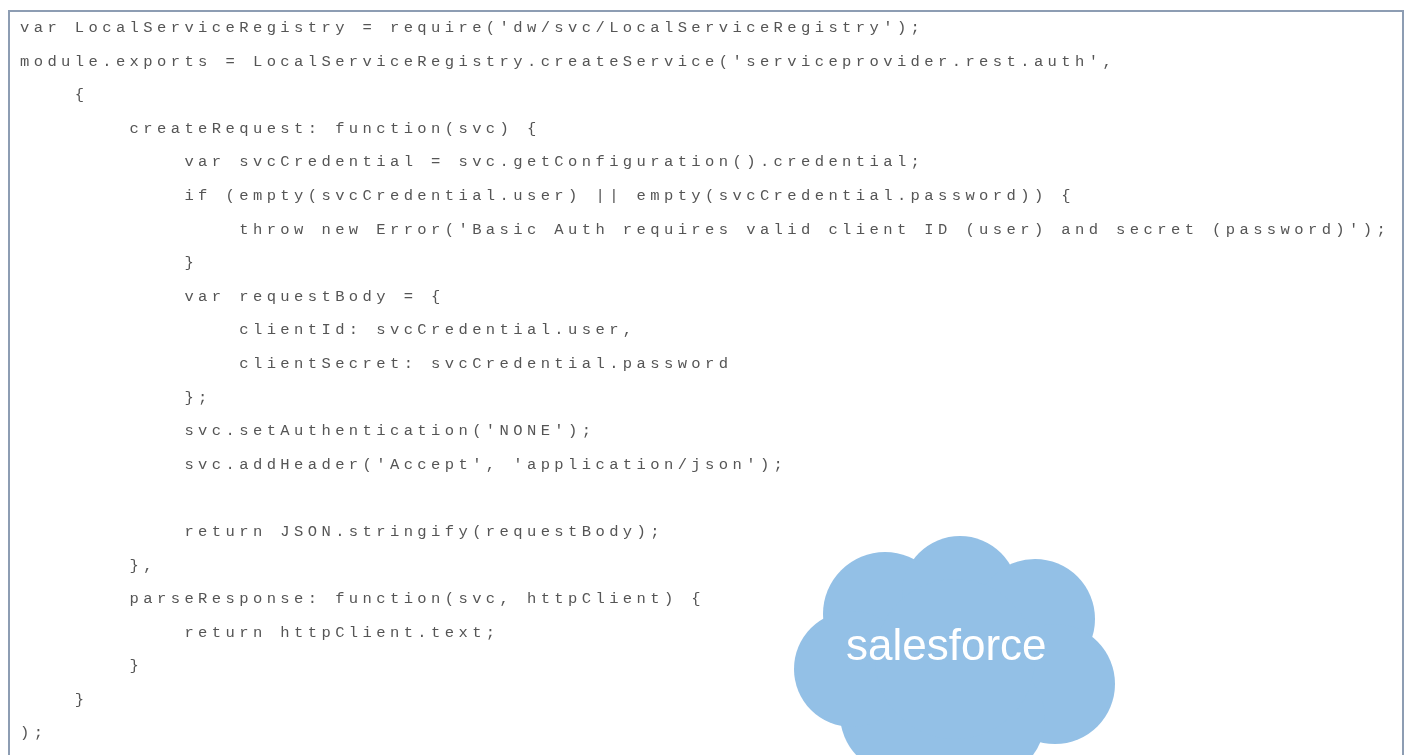  Describe the element at coordinates (197, 398) in the screenshot. I see `code-line: };` at that location.